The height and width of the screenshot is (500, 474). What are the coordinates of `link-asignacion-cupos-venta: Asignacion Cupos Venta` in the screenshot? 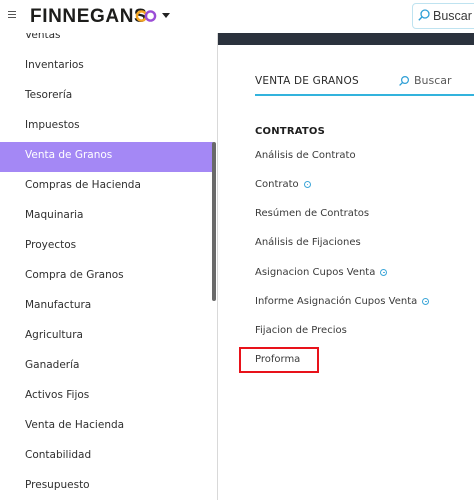 It's located at (321, 272).